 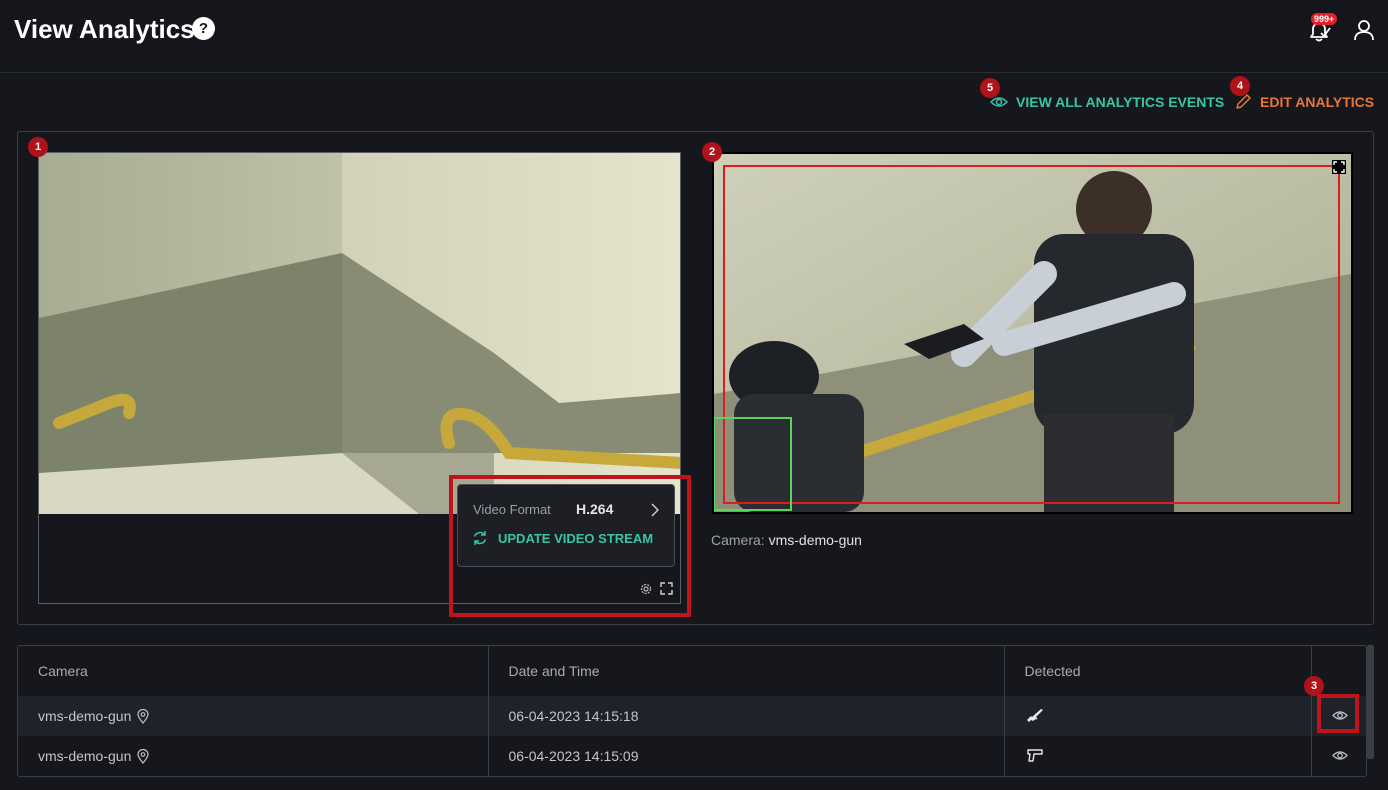 I want to click on camera-caption: Camera: vms-demo-gun, so click(x=786, y=540).